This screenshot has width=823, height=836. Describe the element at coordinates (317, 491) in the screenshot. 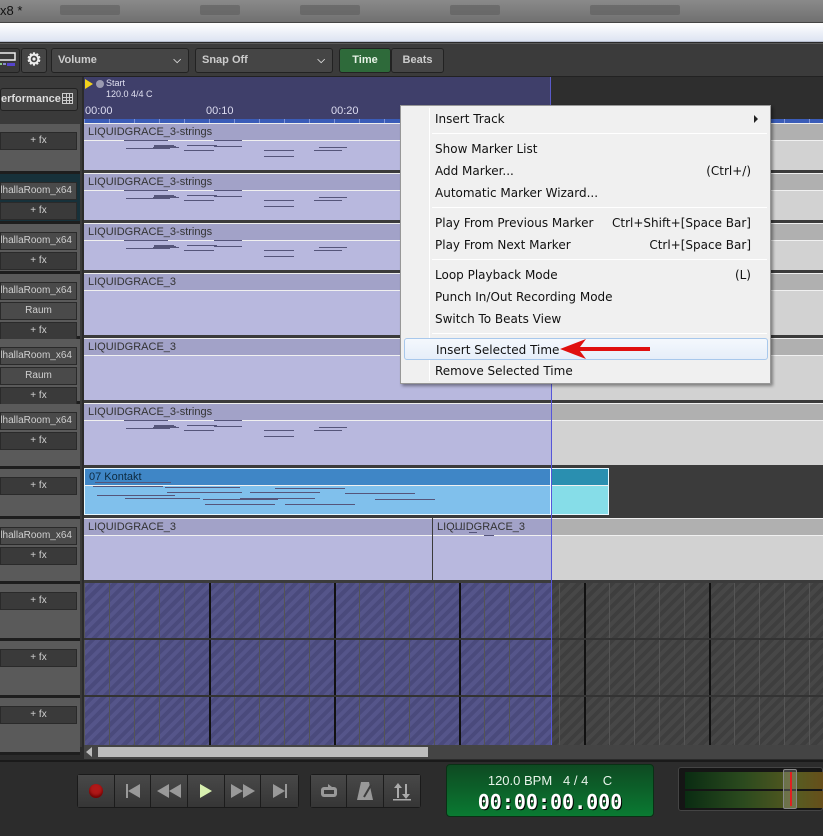

I see `audio-clip: 07 Kontakt` at that location.